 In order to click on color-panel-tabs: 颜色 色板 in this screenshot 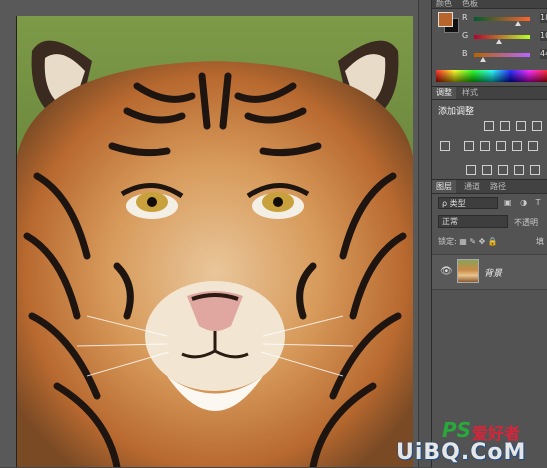, I will do `click(489, 4)`.